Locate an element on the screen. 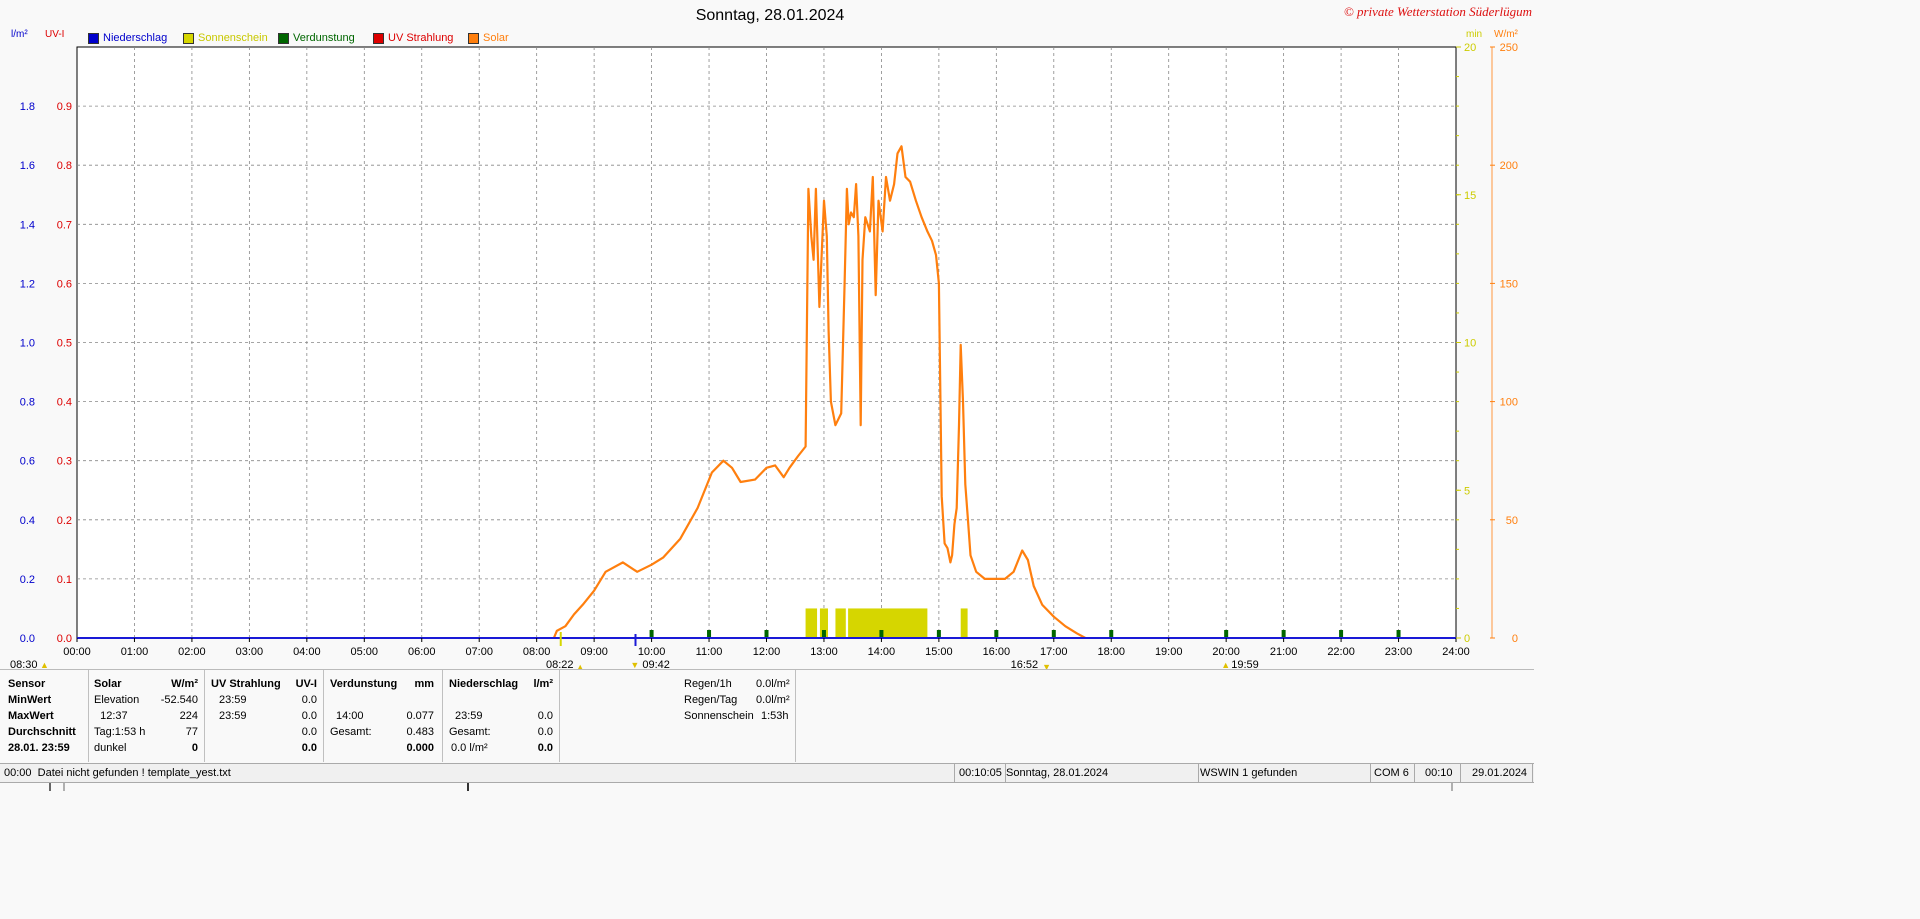 The image size is (1920, 919). stats-row-label: Durchschnitt is located at coordinates (42, 732).